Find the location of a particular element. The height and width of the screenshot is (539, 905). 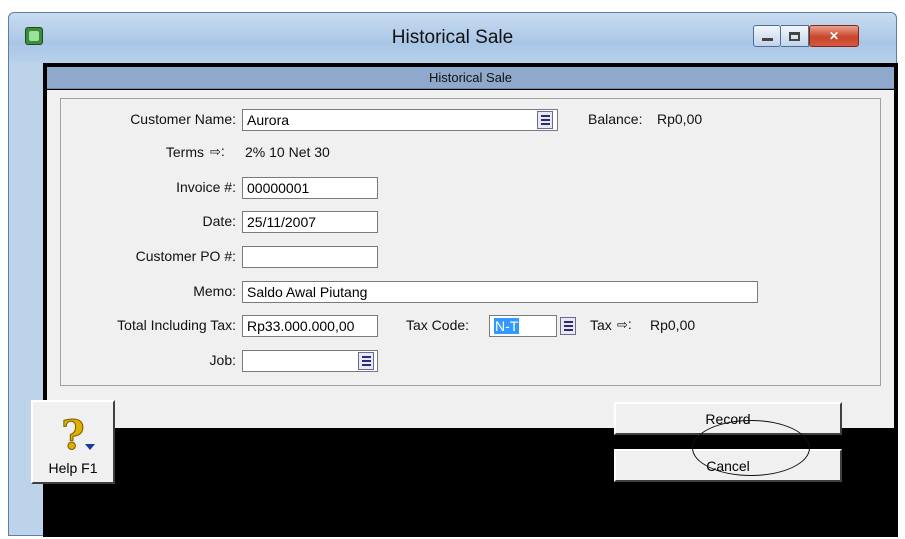

tax-code-field: N-T is located at coordinates (523, 326).